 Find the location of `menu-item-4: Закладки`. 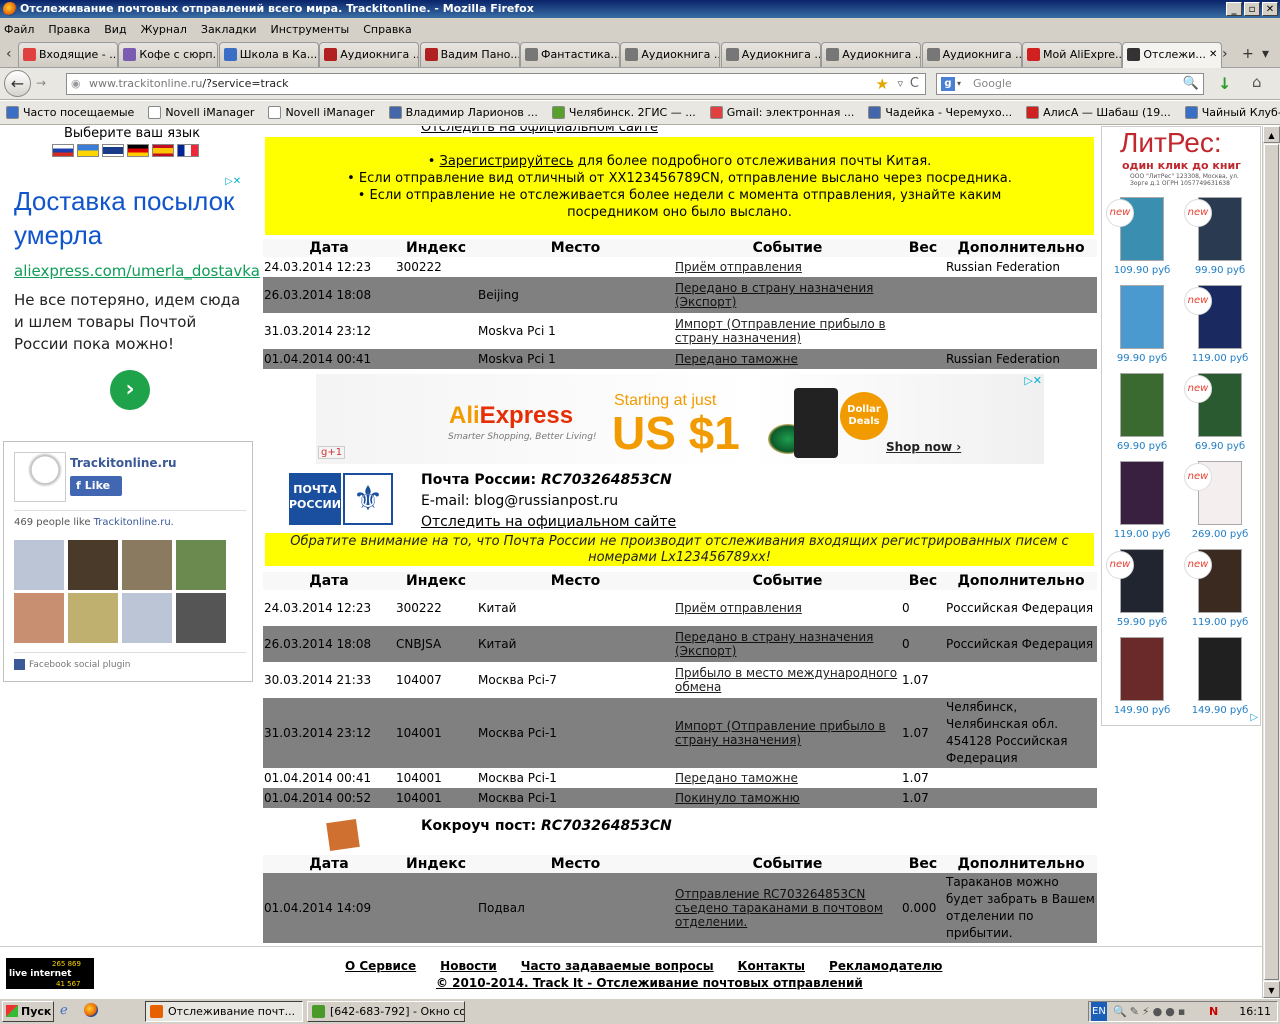

menu-item-4: Закладки is located at coordinates (229, 29).